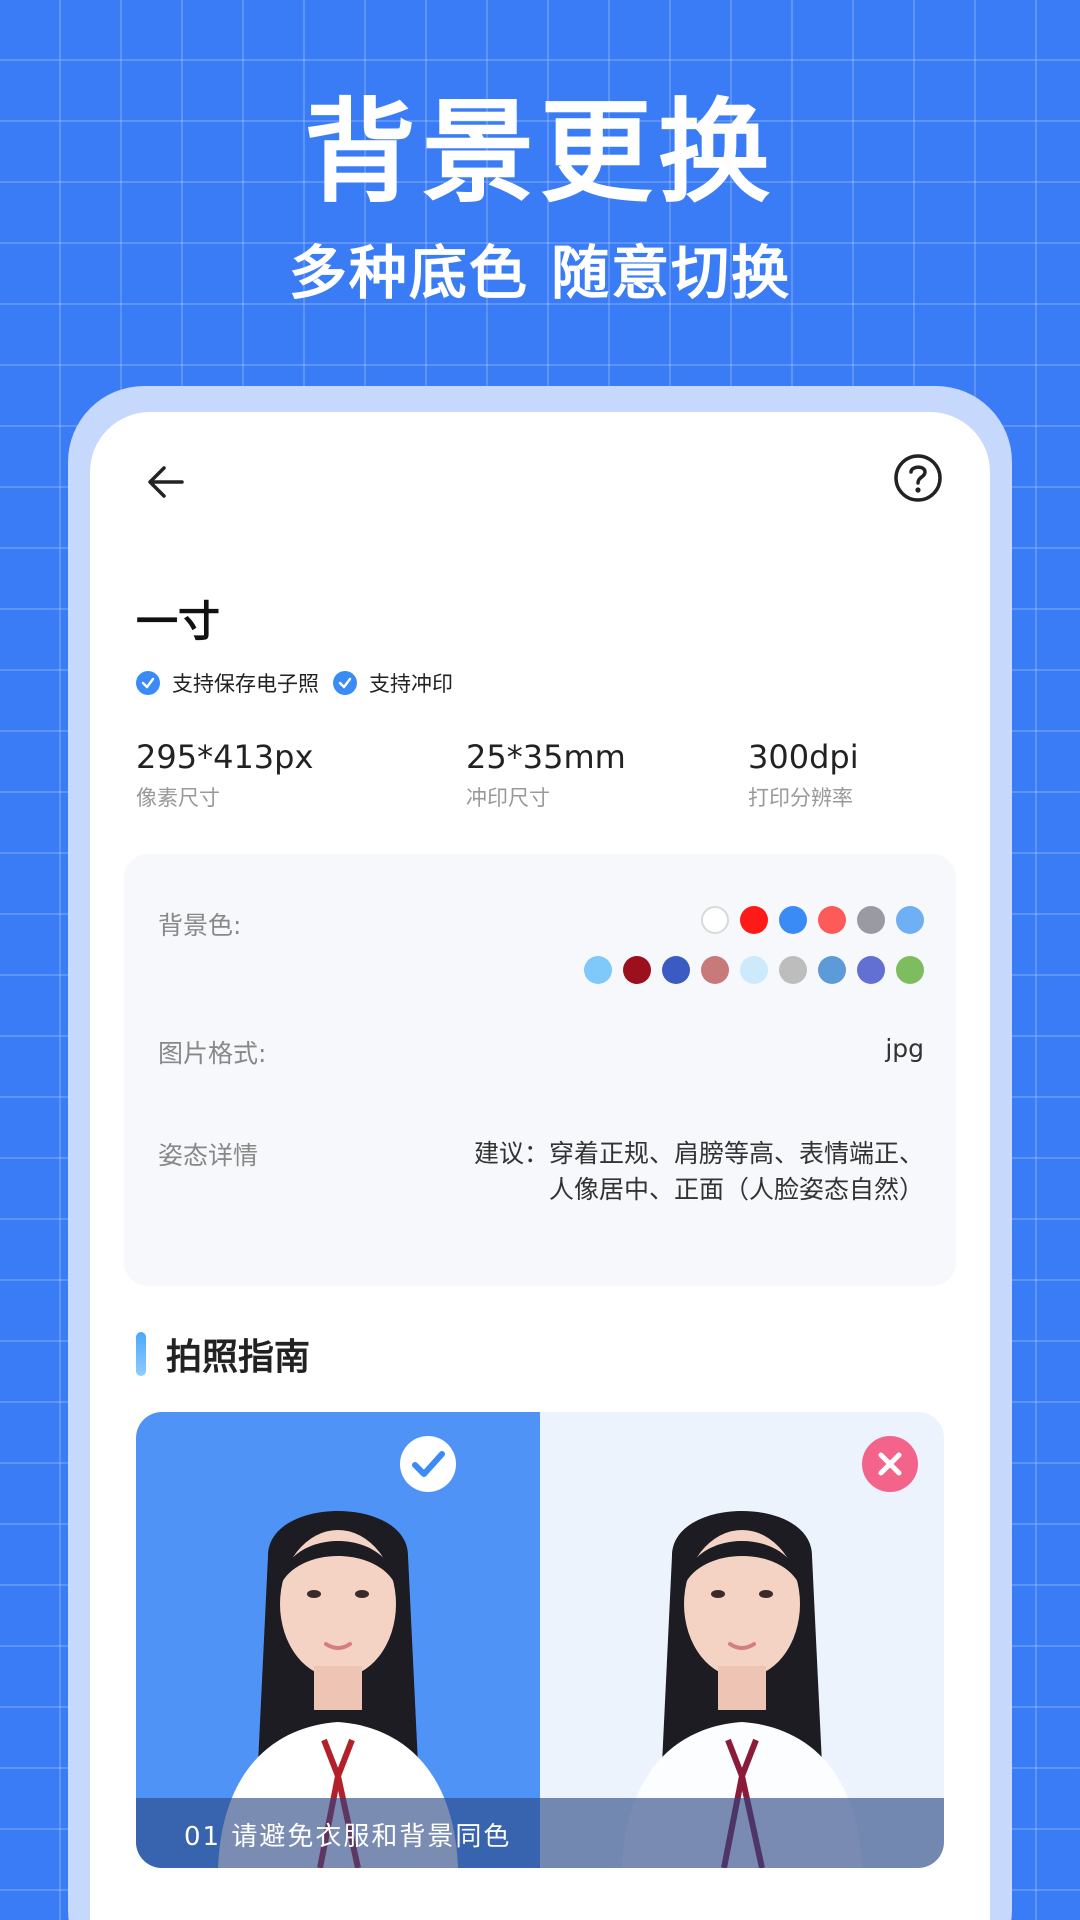  Describe the element at coordinates (348, 1837) in the screenshot. I see `guide-caption: 01 请避免衣服和背景同色` at that location.